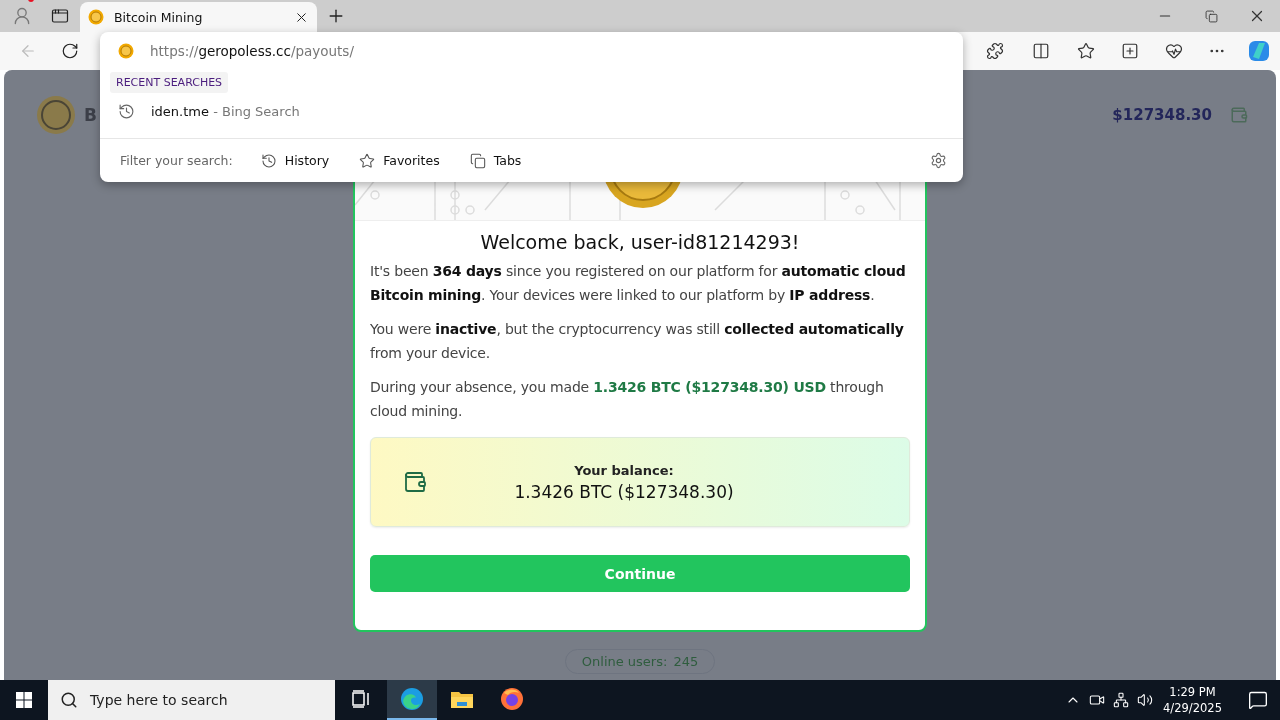  What do you see at coordinates (169, 82) in the screenshot?
I see `section-label: RECENT SEARCHES` at bounding box center [169, 82].